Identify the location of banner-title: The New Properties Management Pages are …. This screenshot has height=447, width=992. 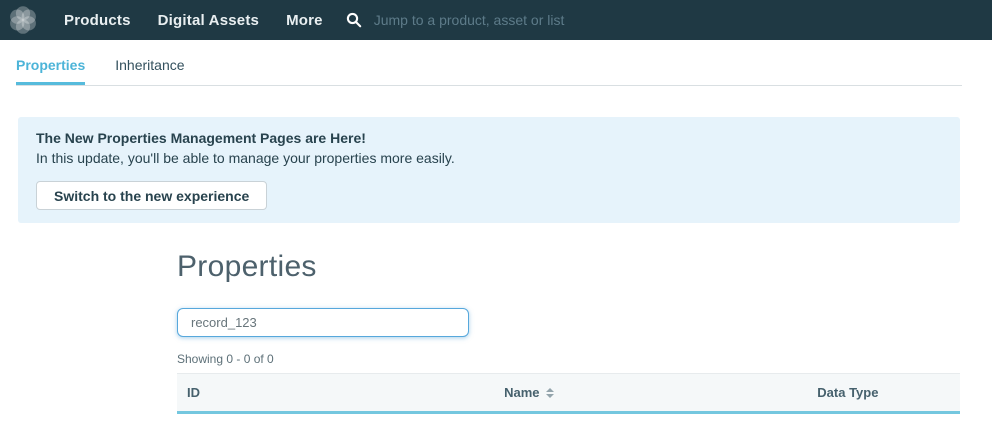
(201, 138).